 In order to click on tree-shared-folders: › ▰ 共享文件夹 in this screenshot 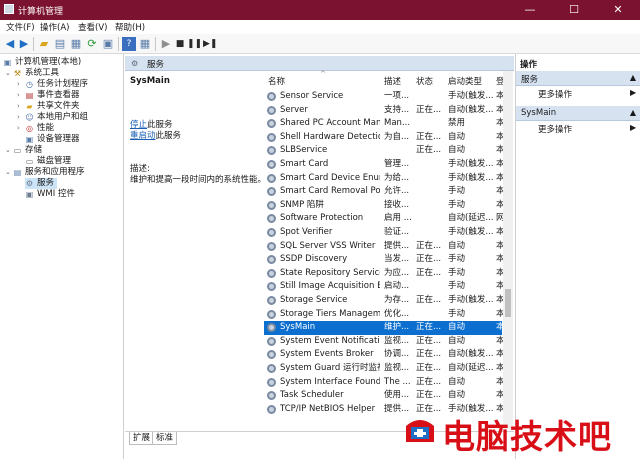, I will do `click(48, 106)`.